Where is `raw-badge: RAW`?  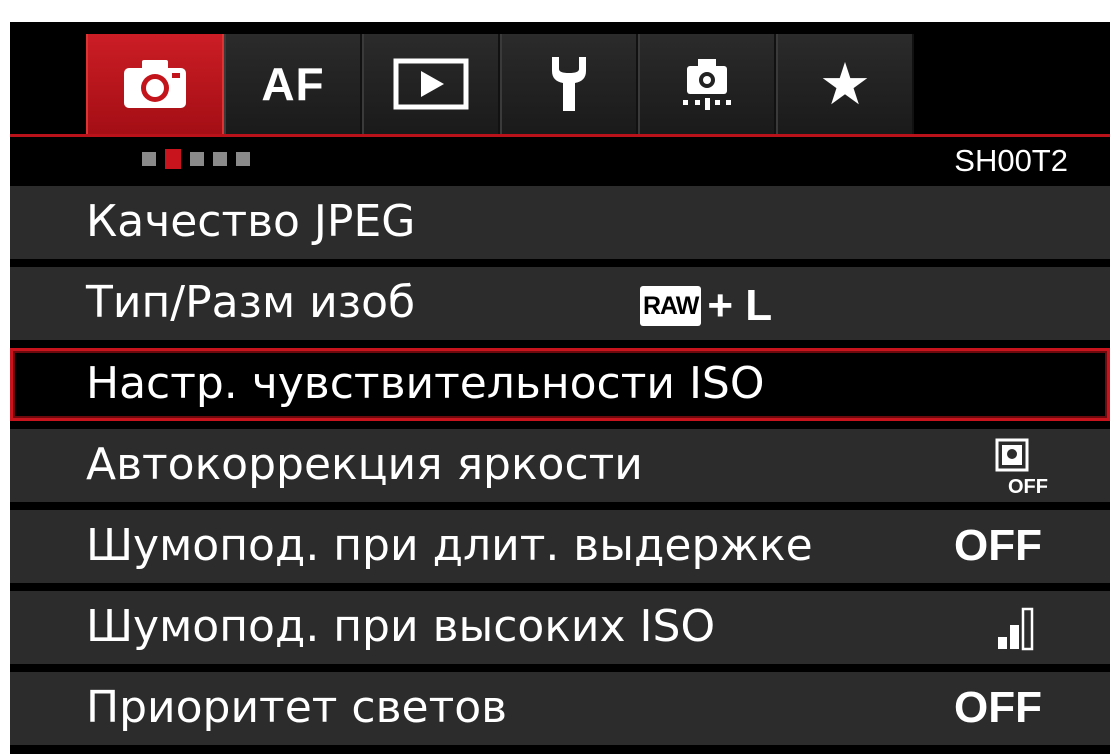
raw-badge: RAW is located at coordinates (671, 306).